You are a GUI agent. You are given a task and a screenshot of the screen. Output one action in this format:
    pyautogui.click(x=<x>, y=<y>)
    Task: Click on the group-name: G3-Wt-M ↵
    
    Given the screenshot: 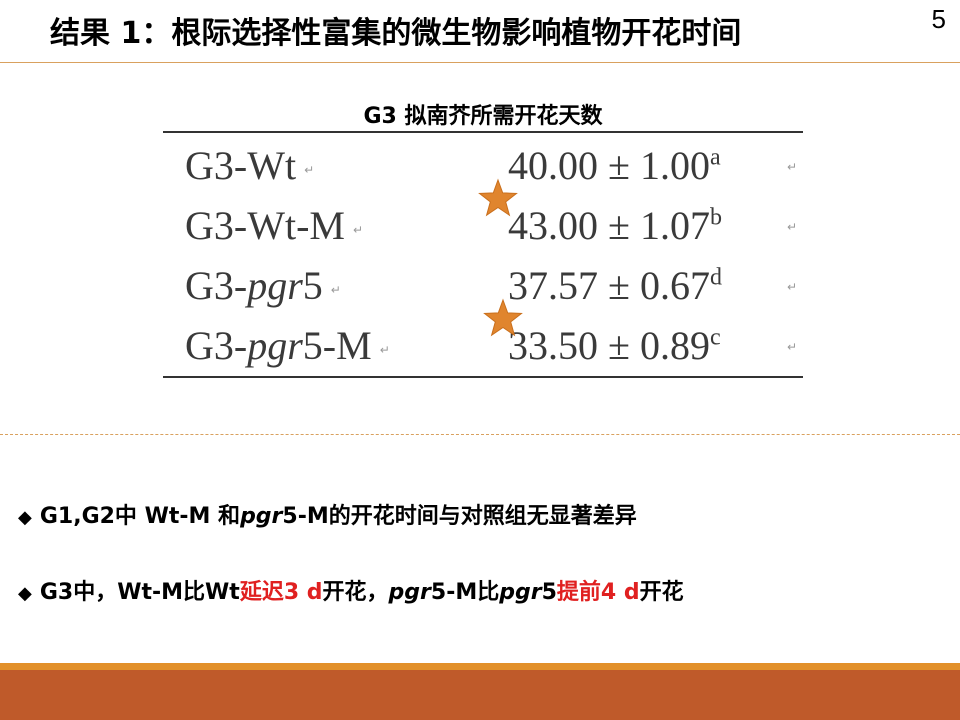 What is the action you would take?
    pyautogui.click(x=274, y=225)
    